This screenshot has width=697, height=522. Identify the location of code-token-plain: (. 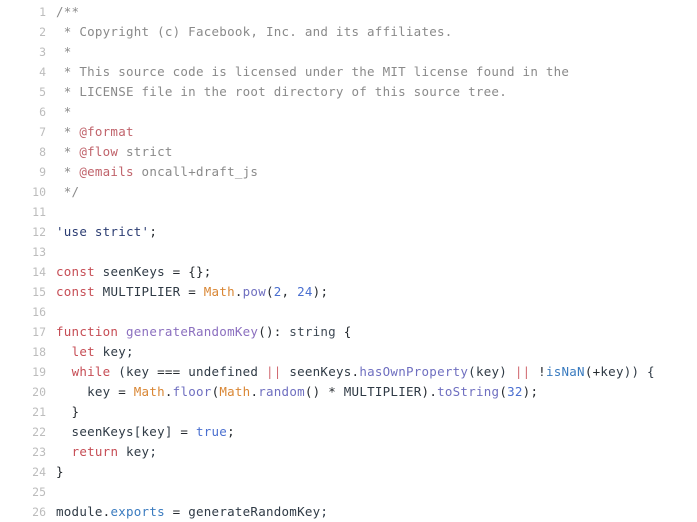
(269, 291).